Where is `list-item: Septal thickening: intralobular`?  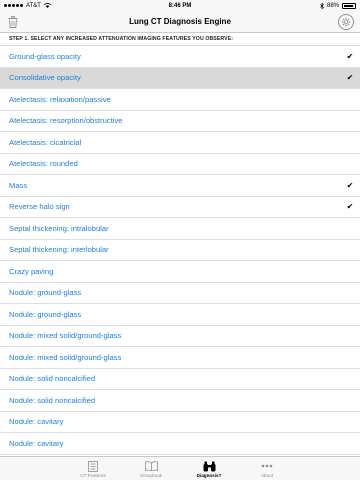 list-item: Septal thickening: intralobular is located at coordinates (180, 229).